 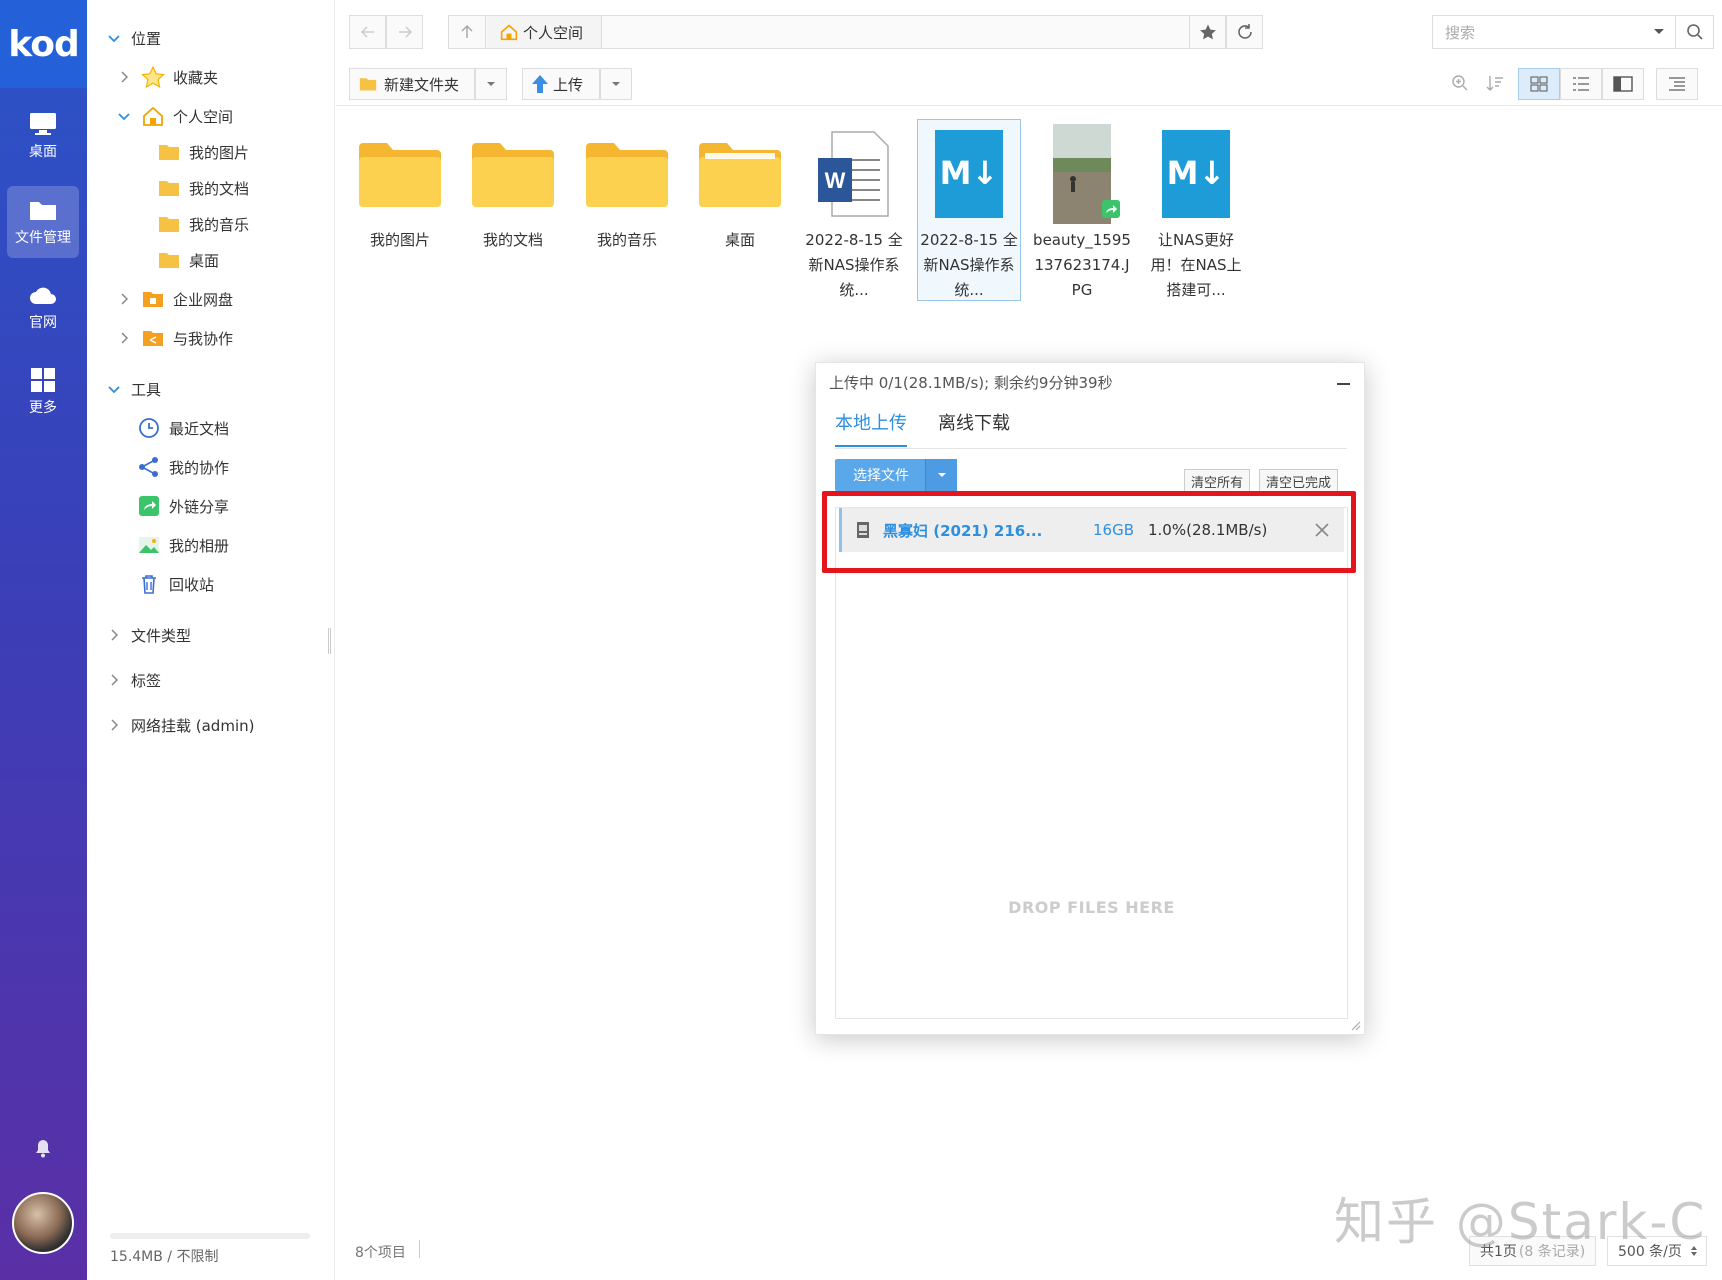 What do you see at coordinates (134, 389) in the screenshot?
I see `tree-section-tools: 工具` at bounding box center [134, 389].